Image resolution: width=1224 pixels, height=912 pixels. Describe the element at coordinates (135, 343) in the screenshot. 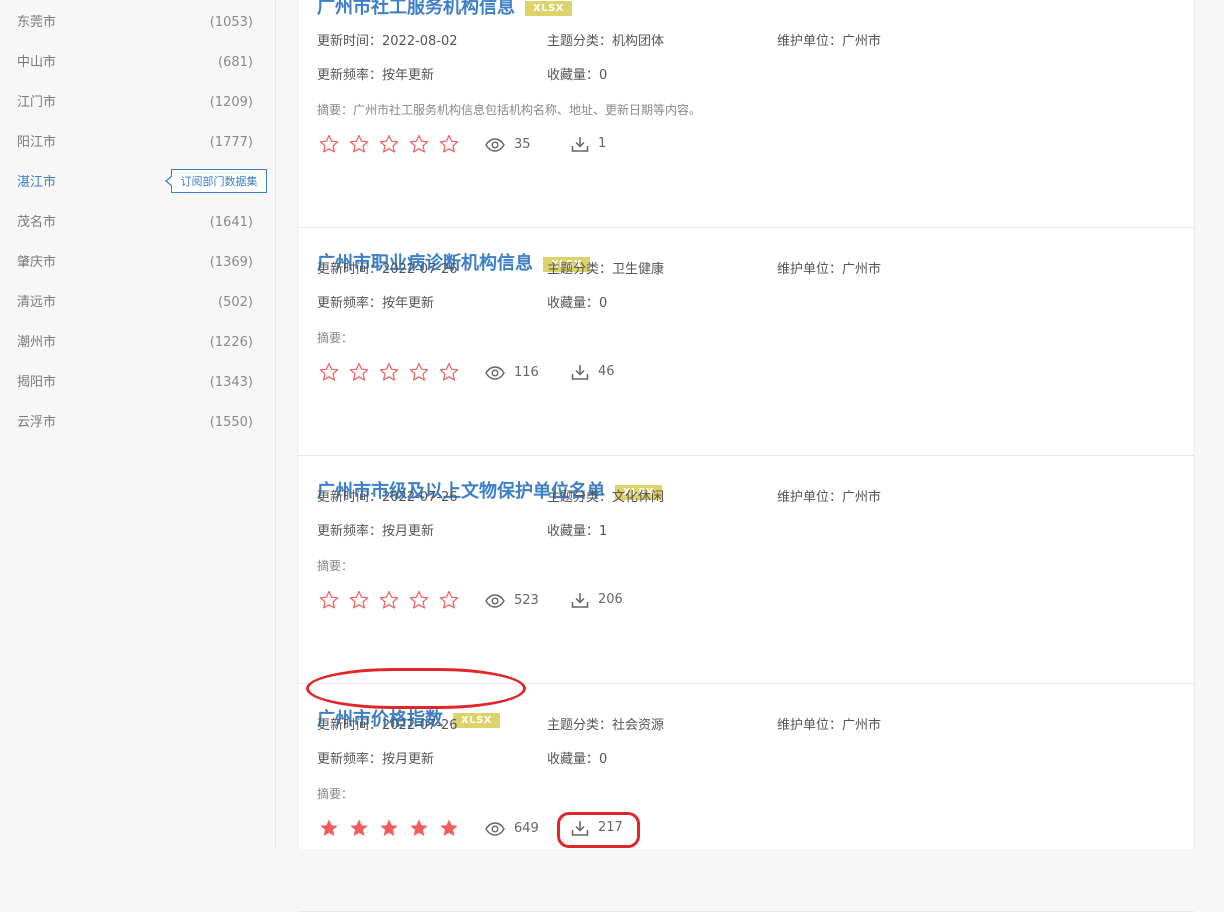

I see `sidebar-city-item: 潮州市 (1226)` at that location.